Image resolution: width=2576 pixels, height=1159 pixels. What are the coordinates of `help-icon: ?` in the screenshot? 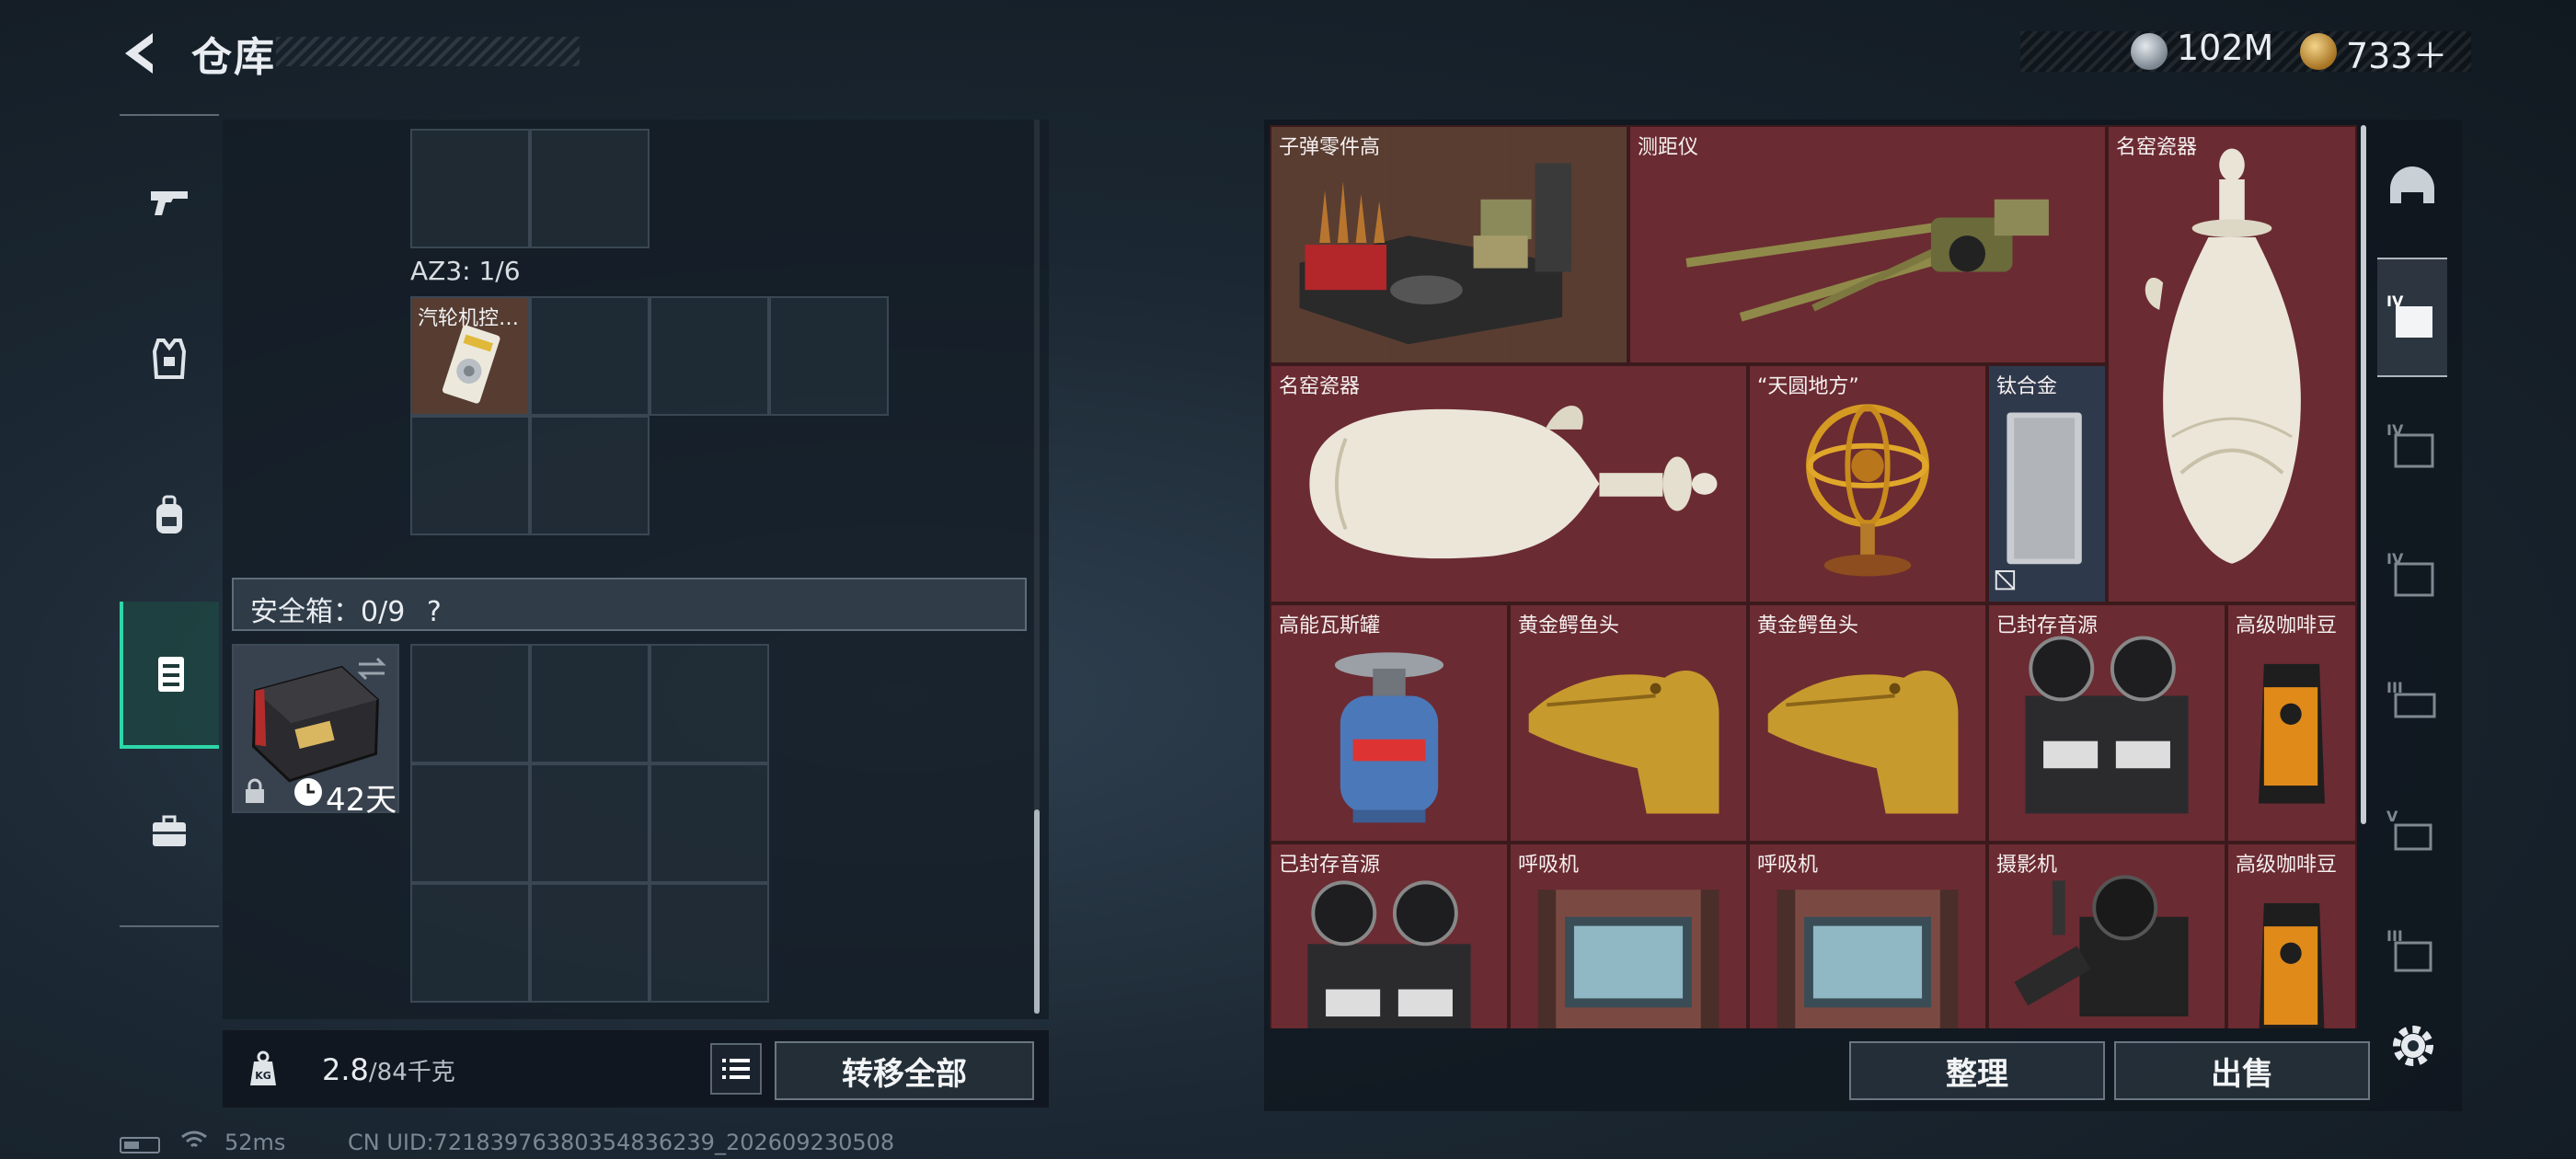 It's located at (434, 612).